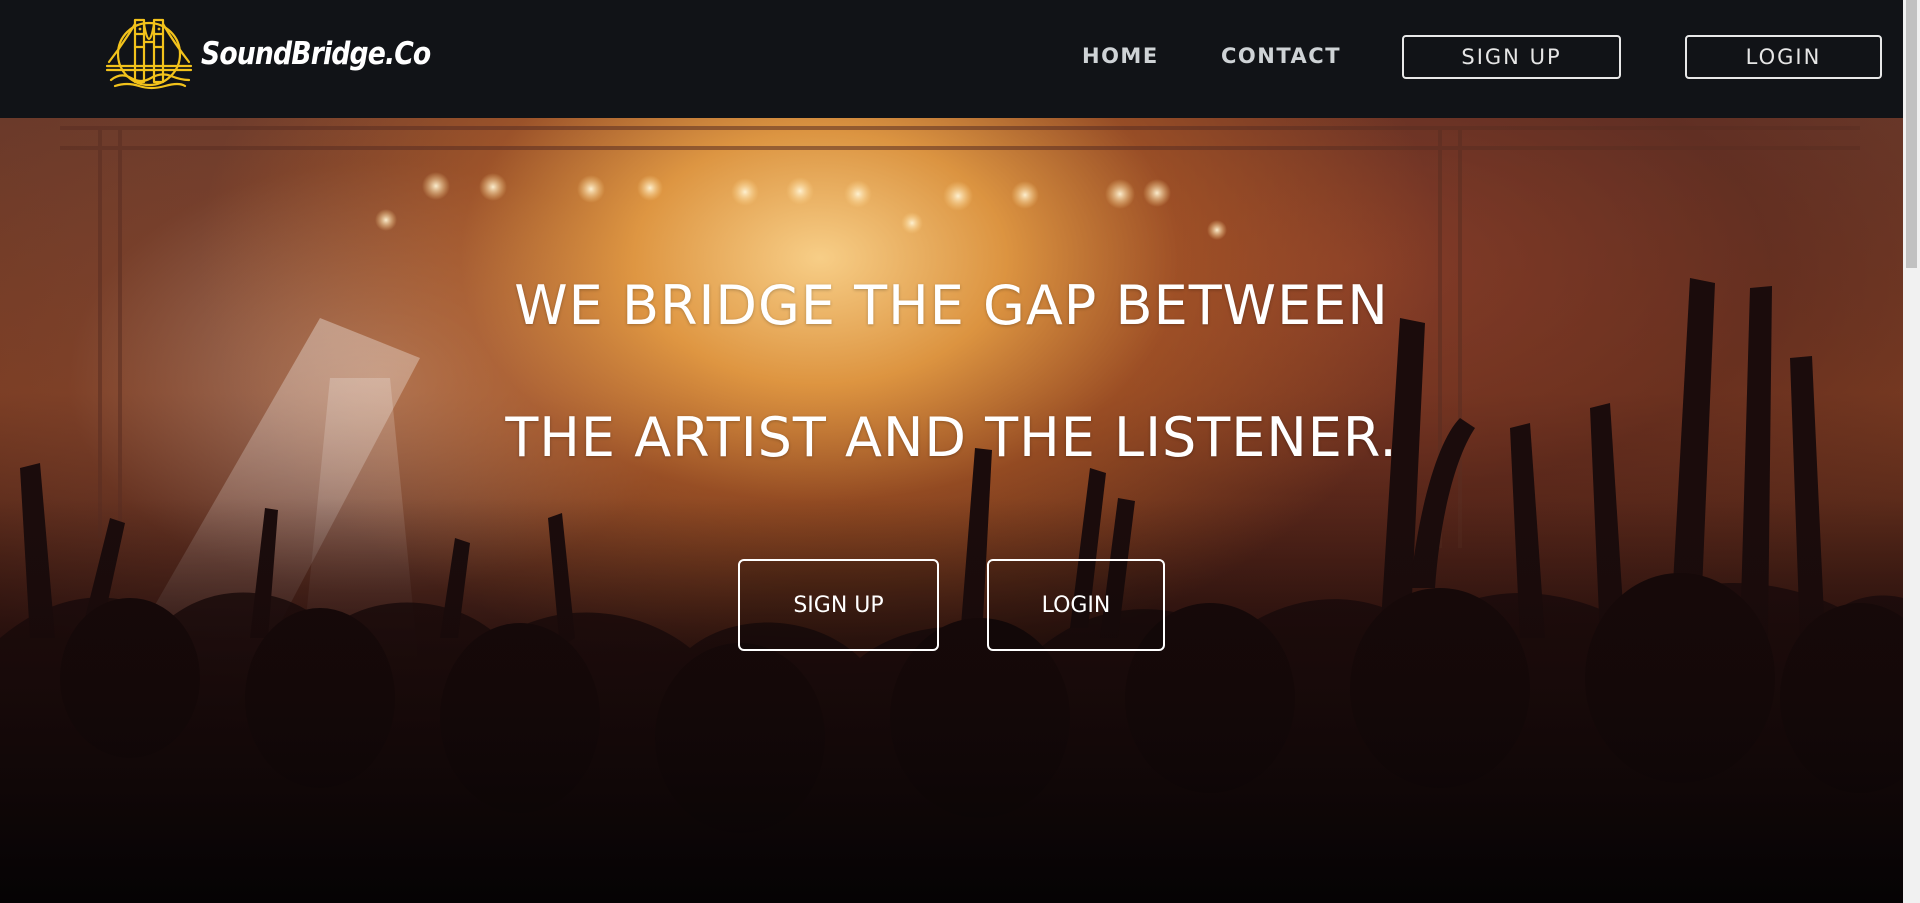  What do you see at coordinates (316, 54) in the screenshot?
I see `brand-name: SoundBridge.Co` at bounding box center [316, 54].